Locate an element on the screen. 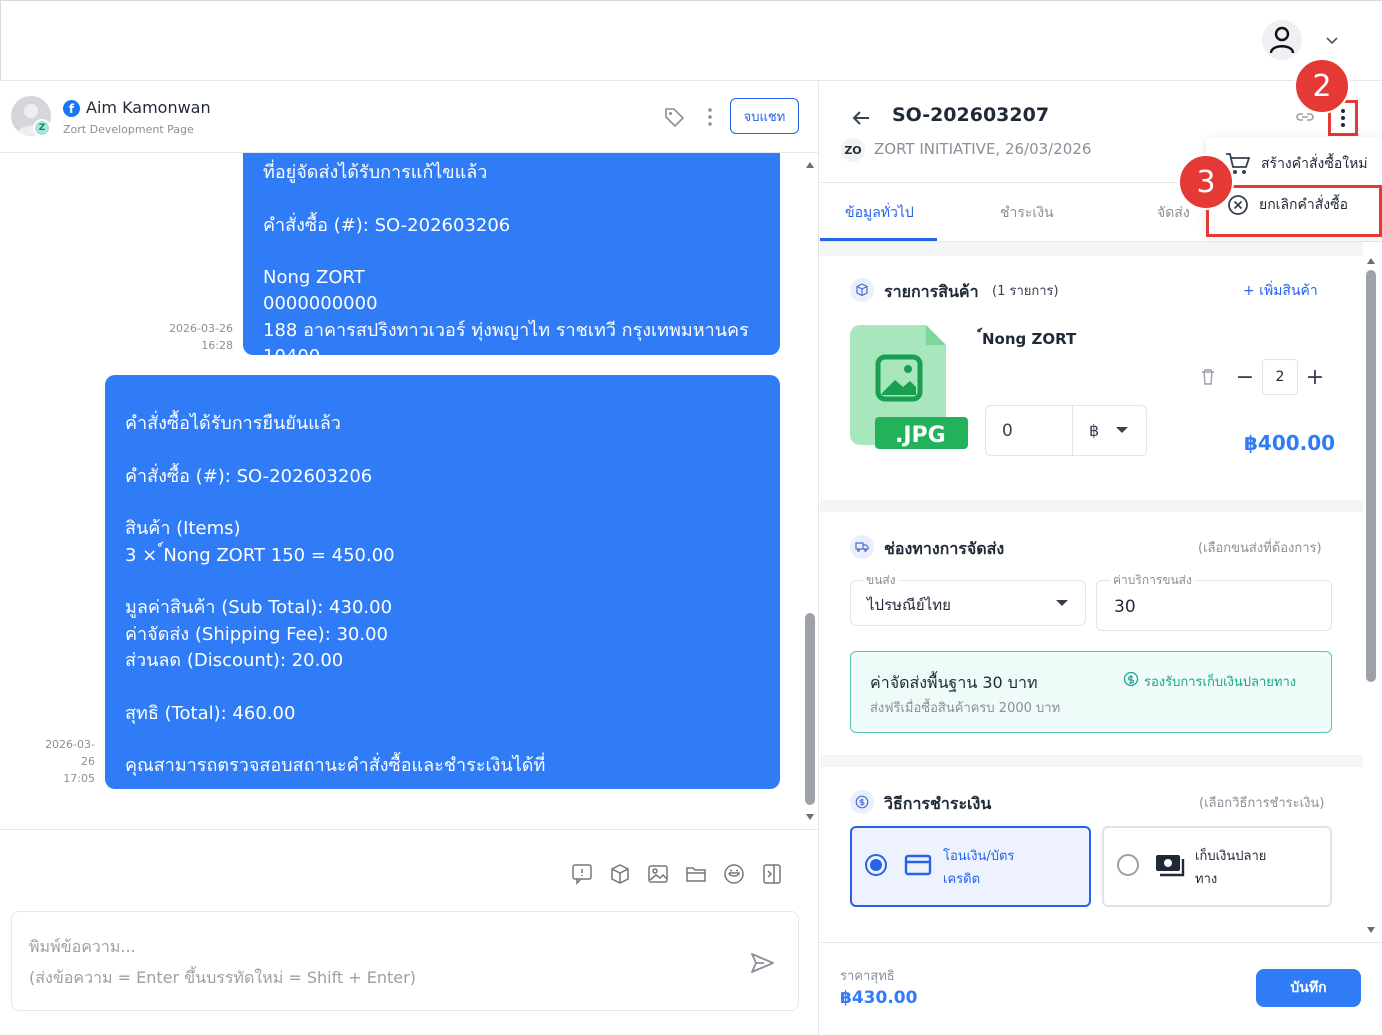  truck-icon is located at coordinates (862, 547).